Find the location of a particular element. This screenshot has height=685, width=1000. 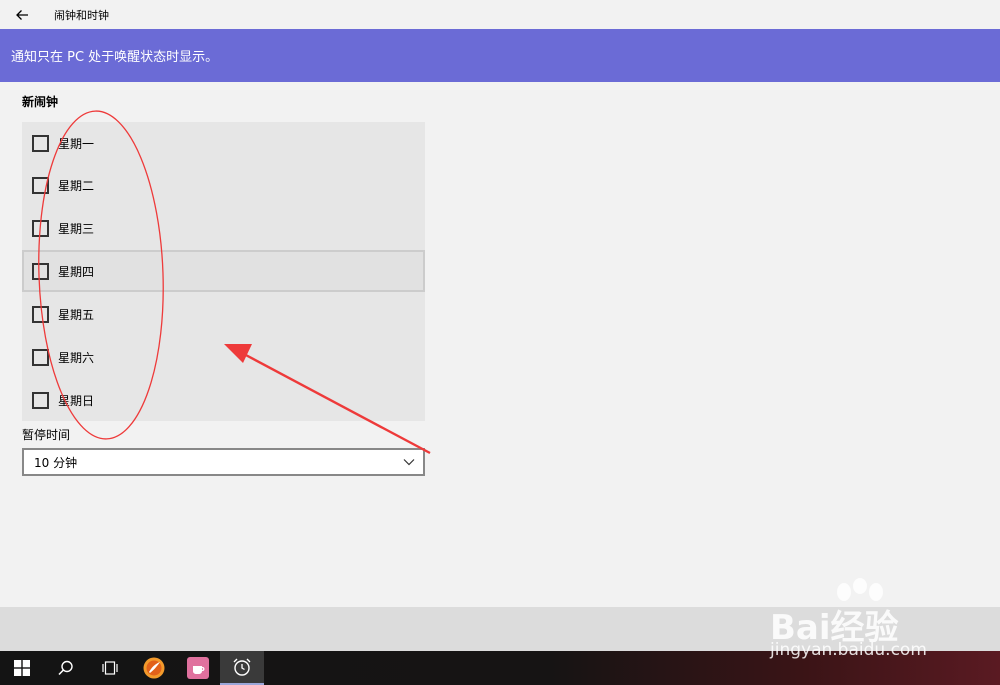

taskbar-app-orange is located at coordinates (154, 668).